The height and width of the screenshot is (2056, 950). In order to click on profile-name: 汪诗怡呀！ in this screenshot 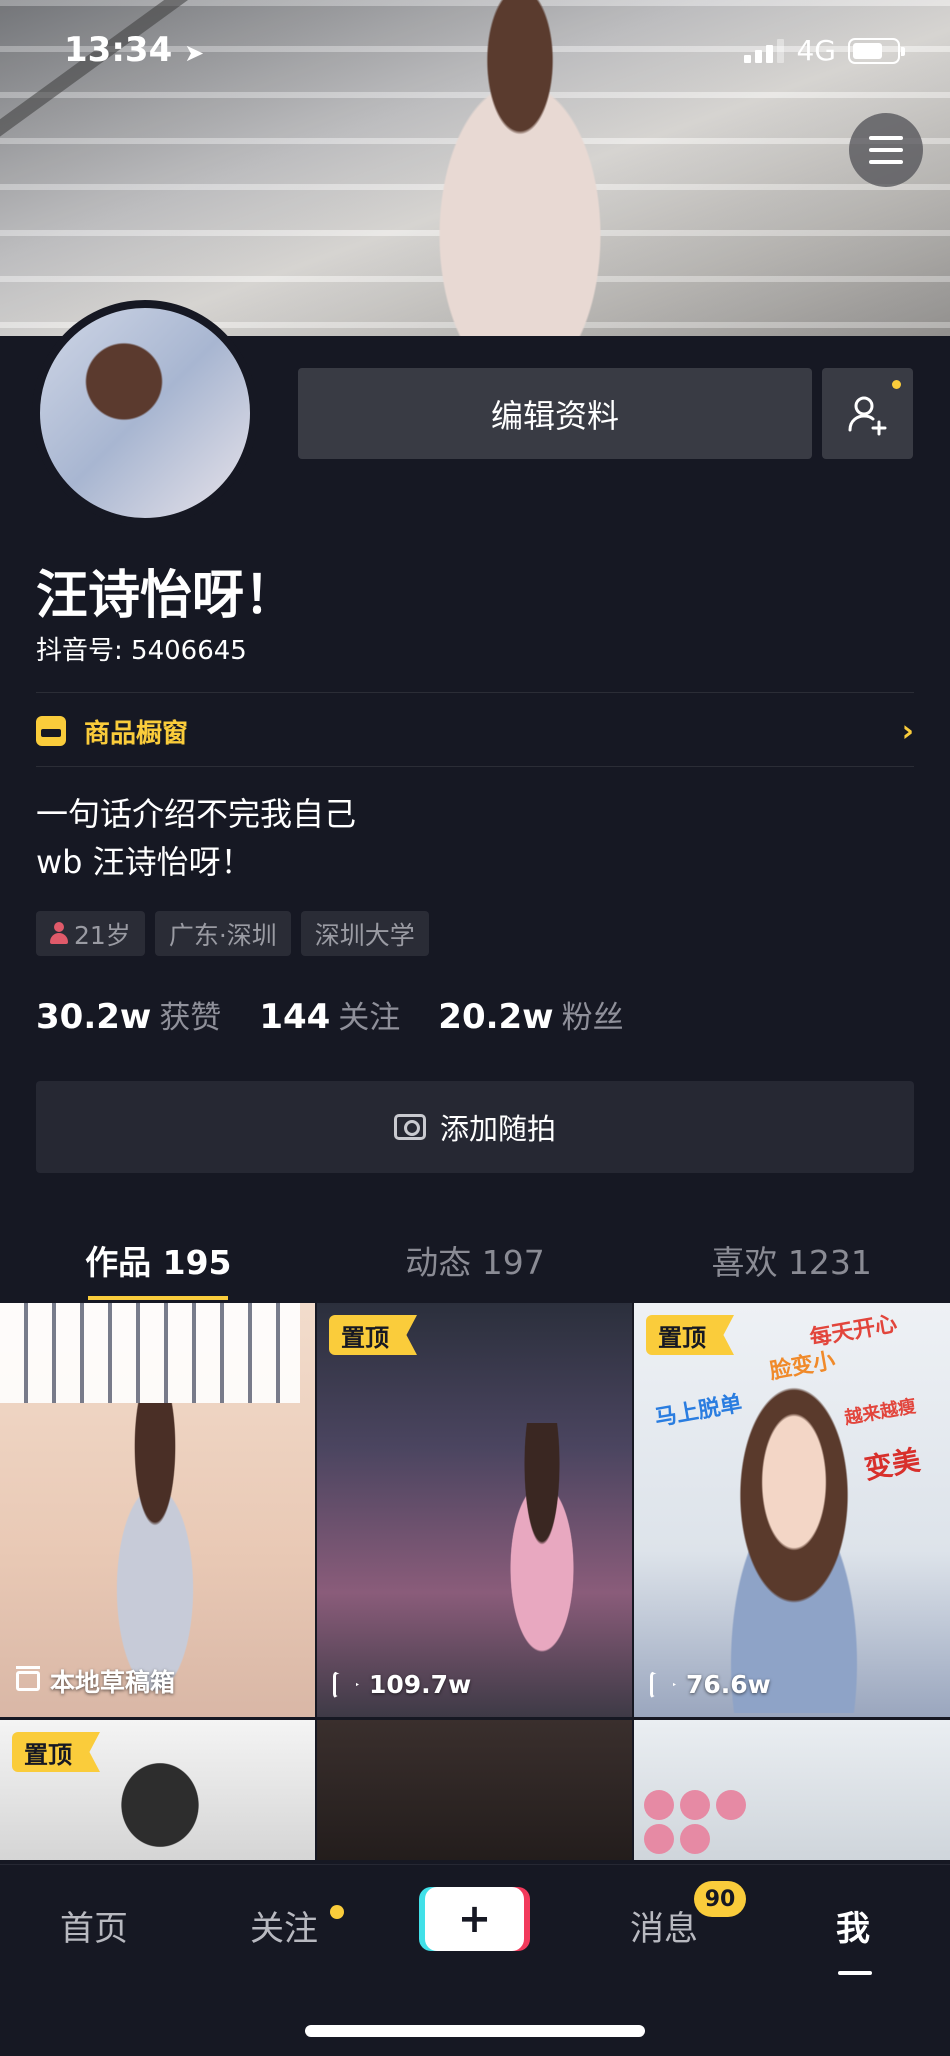, I will do `click(166, 596)`.